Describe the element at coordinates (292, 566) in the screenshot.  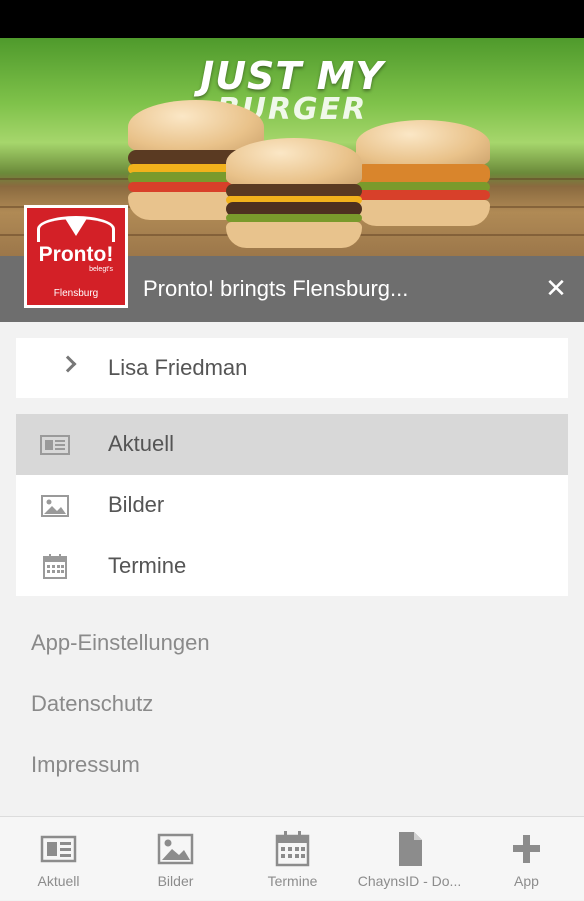
I see `menu-item-termine: Termine` at that location.